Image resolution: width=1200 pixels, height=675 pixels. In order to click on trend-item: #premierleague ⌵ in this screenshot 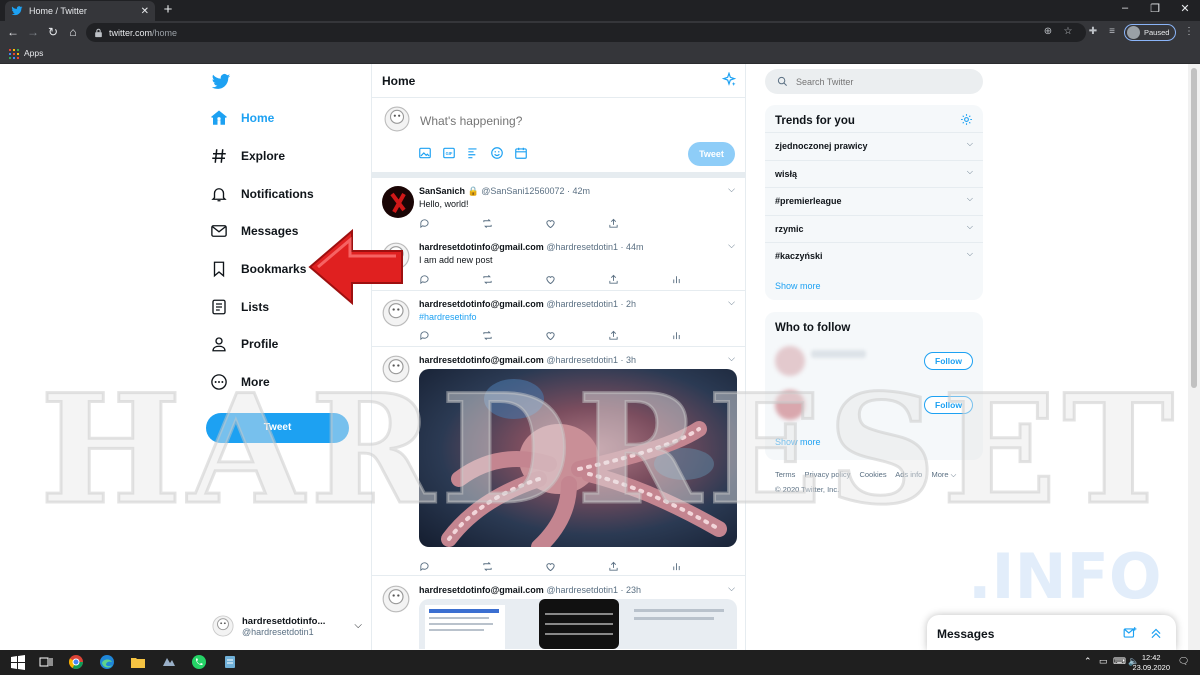, I will do `click(874, 200)`.